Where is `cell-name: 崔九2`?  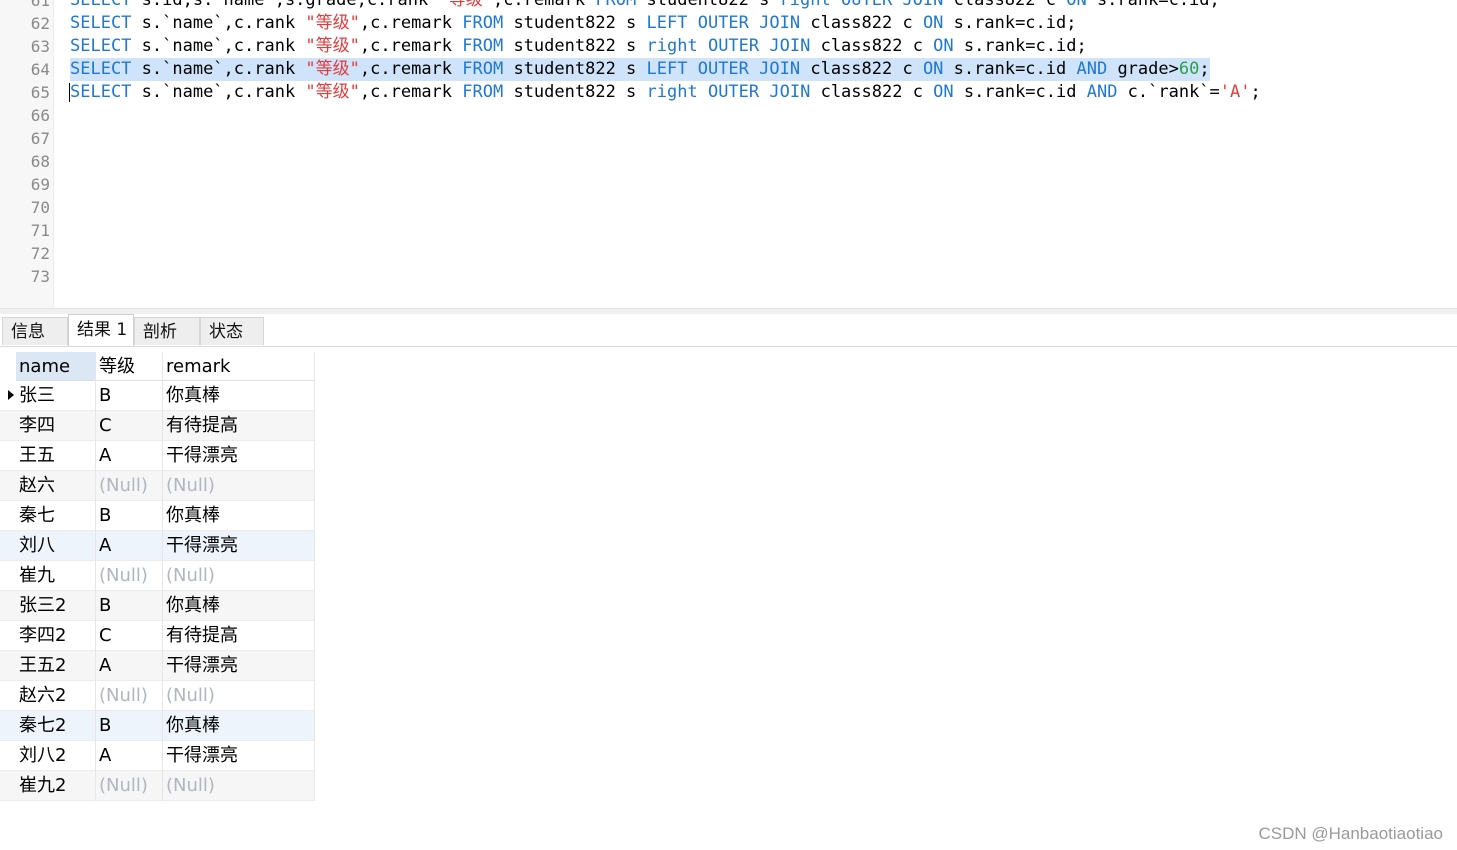 cell-name: 崔九2 is located at coordinates (56, 786).